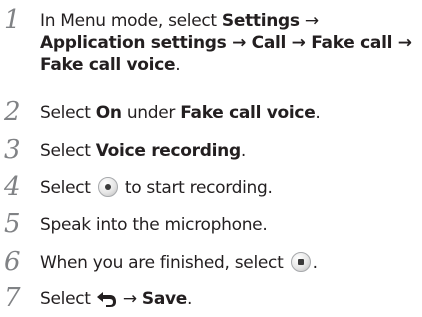 This screenshot has width=422, height=317. I want to click on step-number: 1, so click(12, 20).